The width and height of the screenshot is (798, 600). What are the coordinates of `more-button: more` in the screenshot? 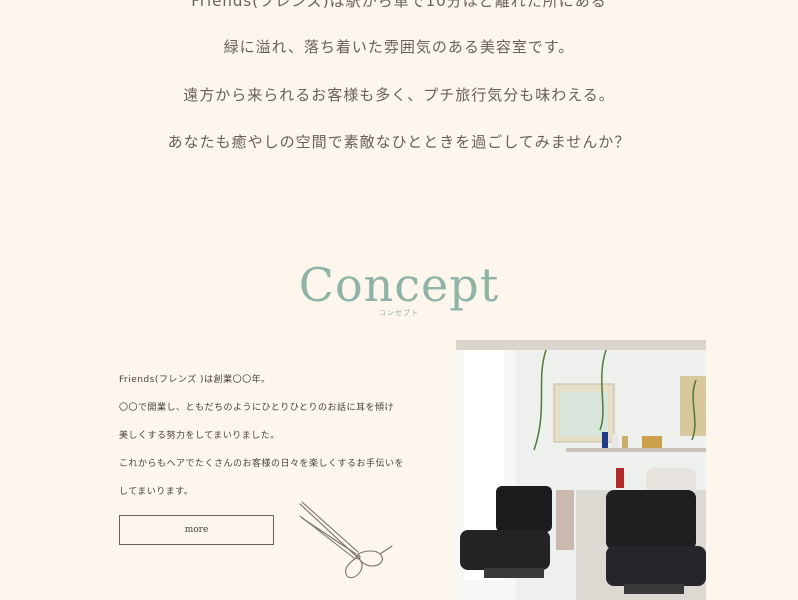 It's located at (196, 530).